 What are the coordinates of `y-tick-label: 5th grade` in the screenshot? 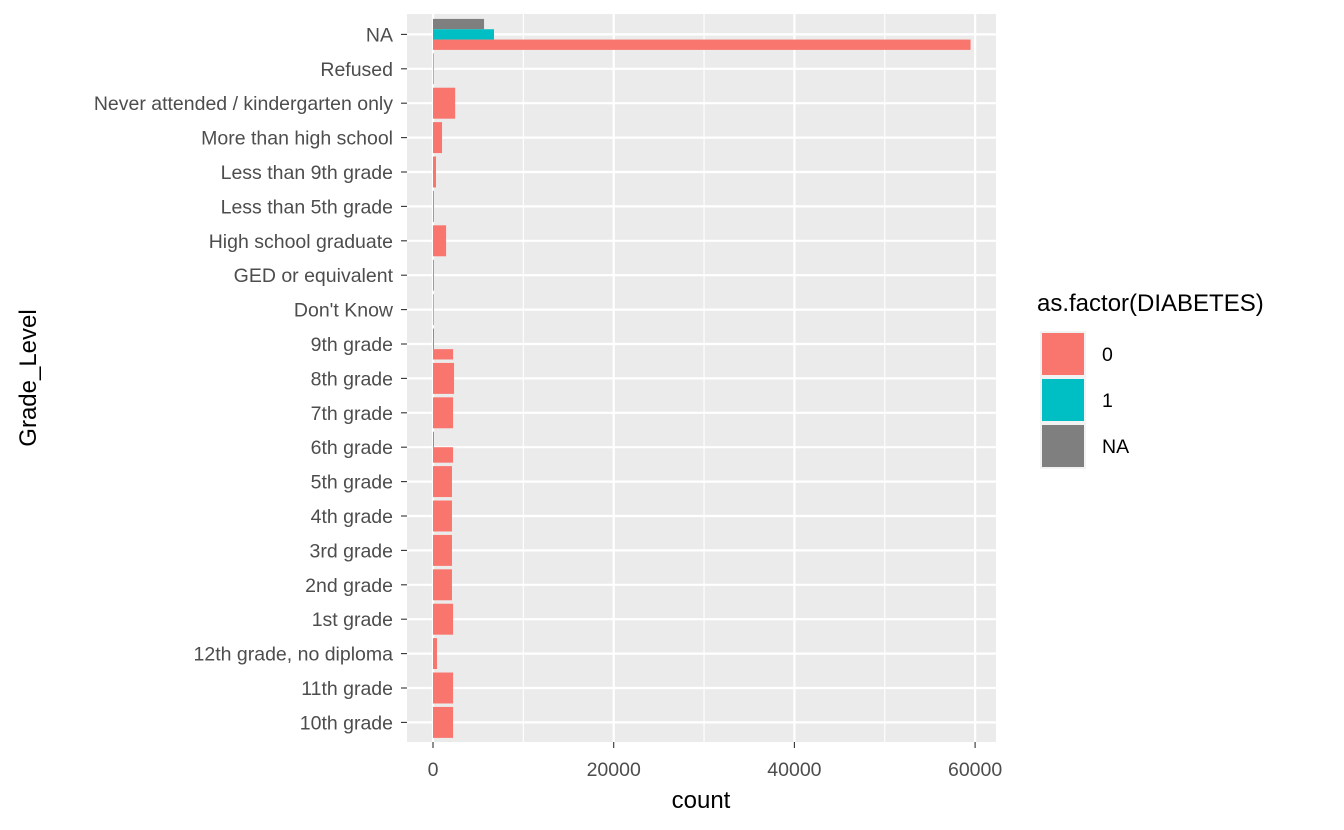 It's located at (352, 483).